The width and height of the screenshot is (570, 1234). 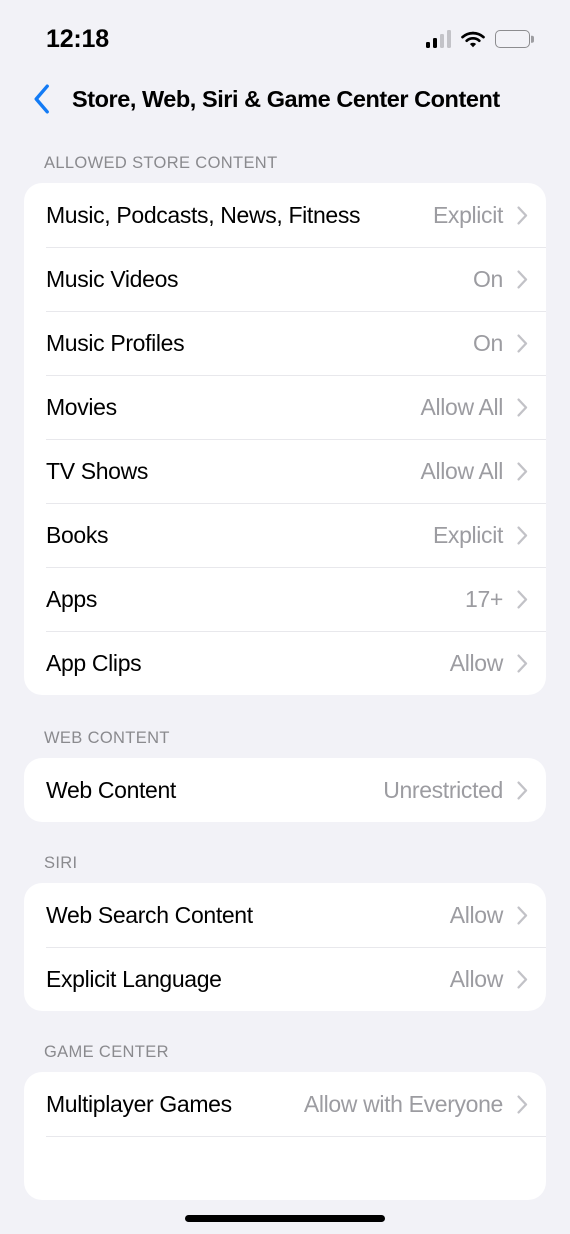 I want to click on back-button, so click(x=41, y=99).